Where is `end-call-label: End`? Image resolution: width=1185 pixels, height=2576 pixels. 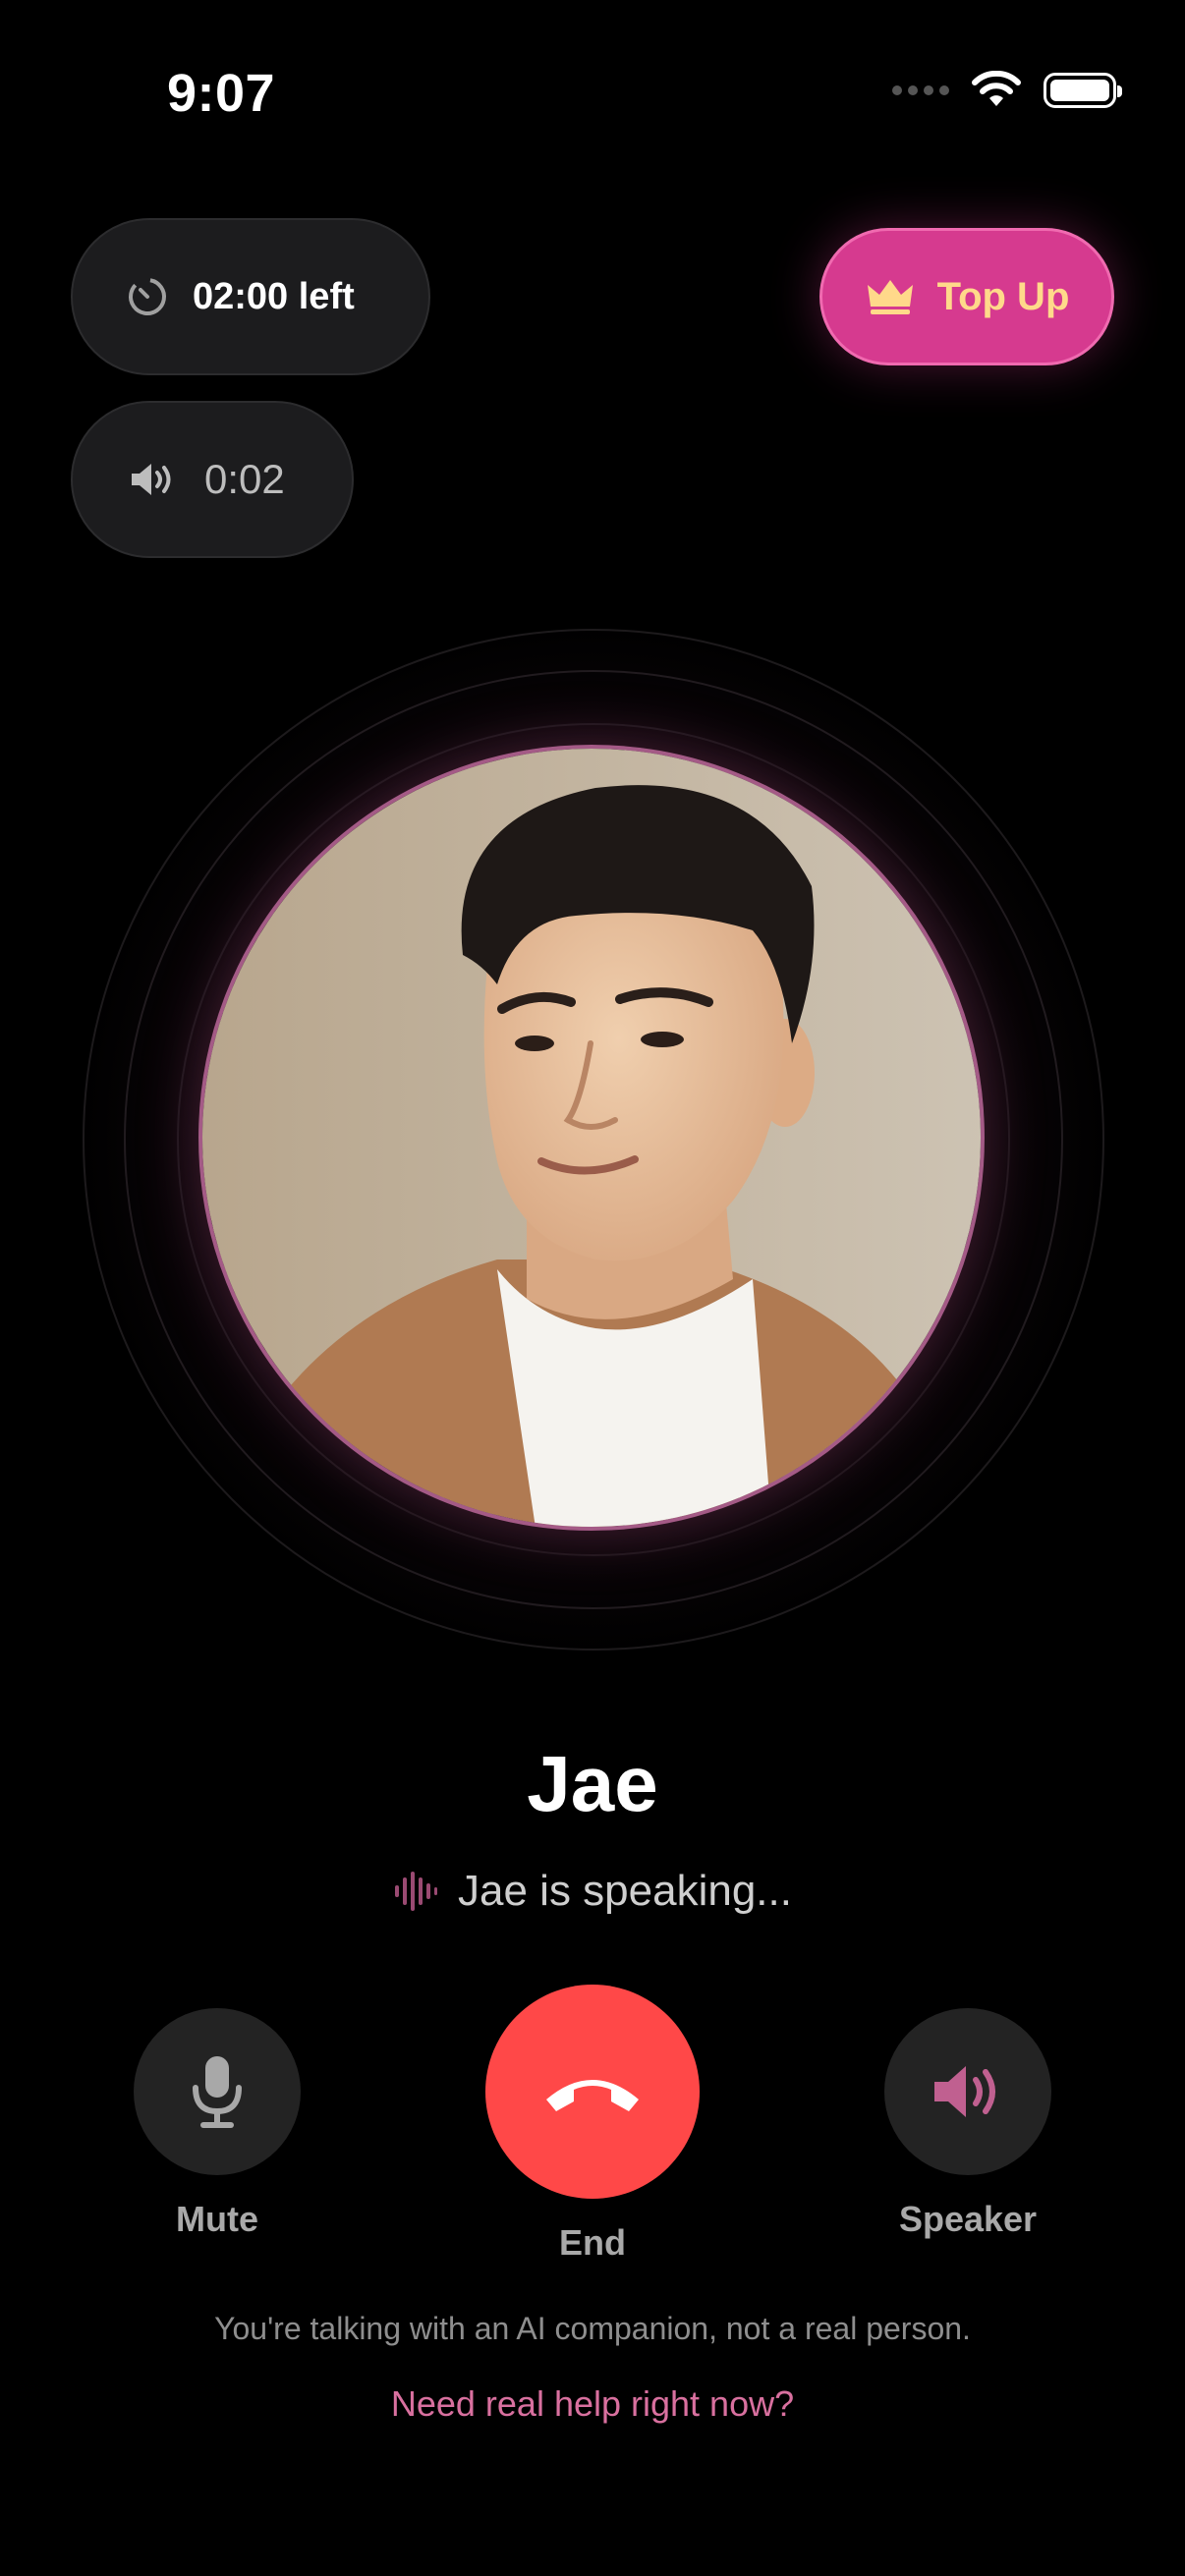 end-call-label: End is located at coordinates (592, 2242).